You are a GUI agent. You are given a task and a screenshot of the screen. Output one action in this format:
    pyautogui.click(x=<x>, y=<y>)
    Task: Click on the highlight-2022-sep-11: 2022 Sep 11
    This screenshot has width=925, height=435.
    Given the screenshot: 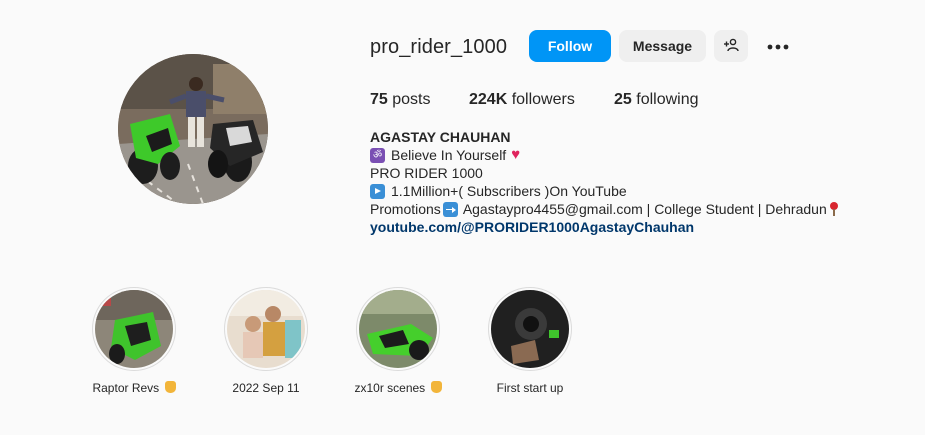 What is the action you would take?
    pyautogui.click(x=266, y=341)
    